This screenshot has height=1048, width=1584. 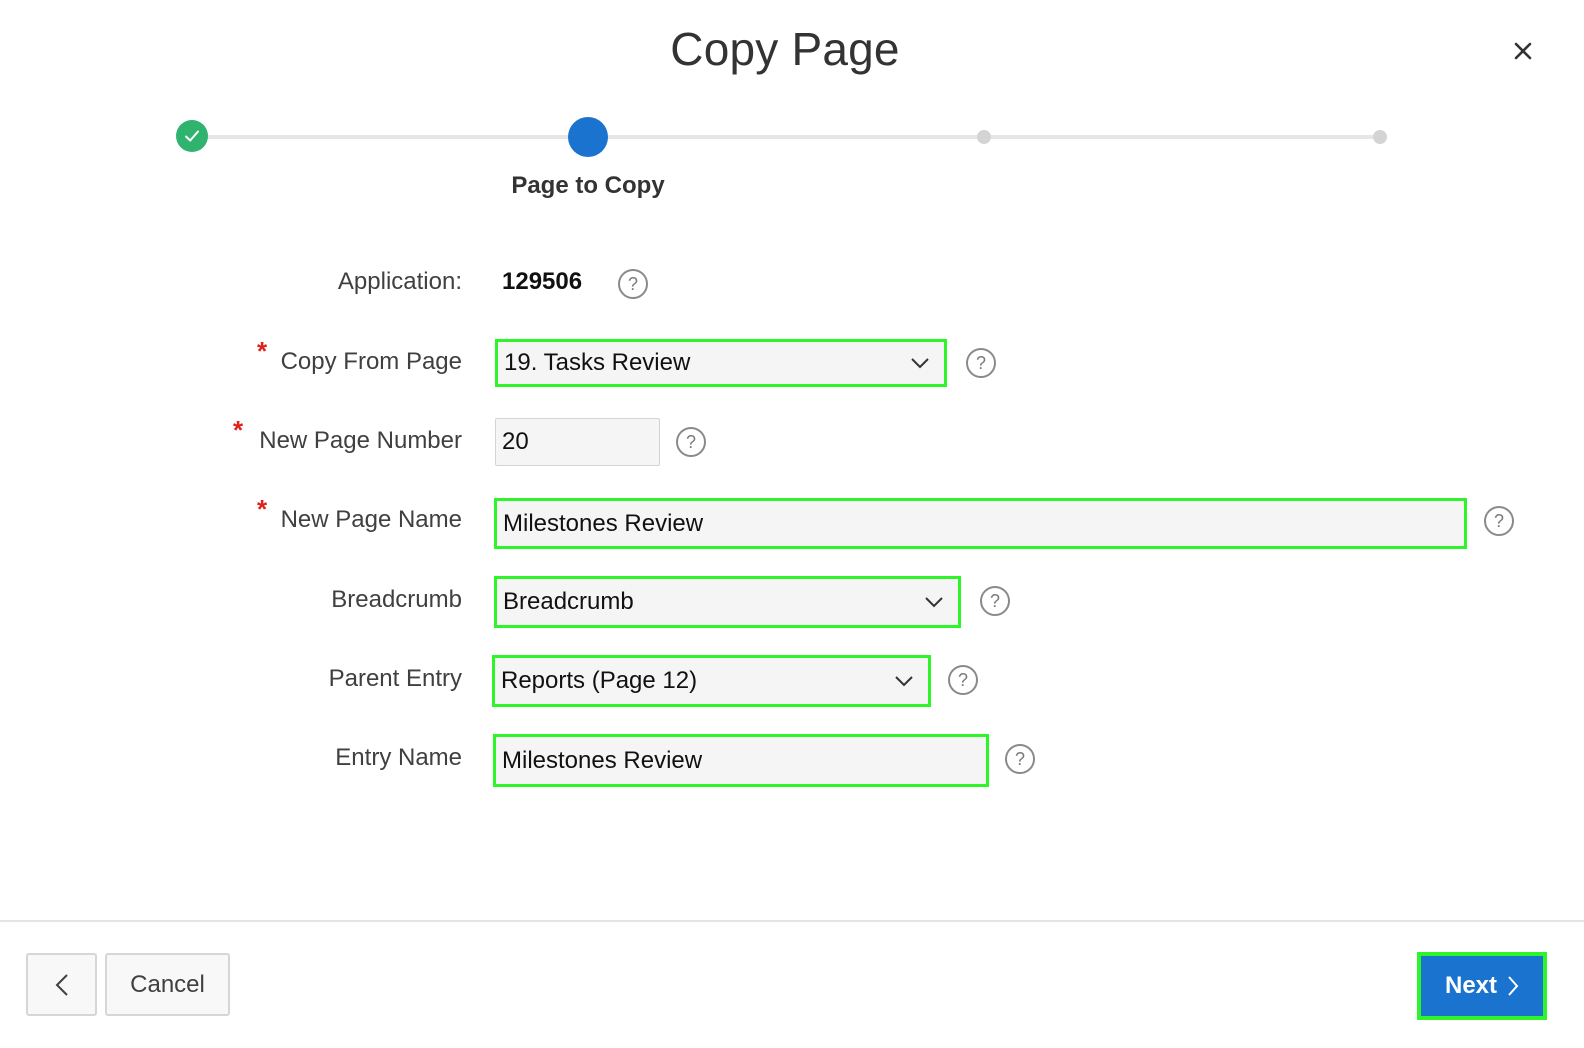 I want to click on copy-from-page-label: Copy From Page, so click(x=371, y=361).